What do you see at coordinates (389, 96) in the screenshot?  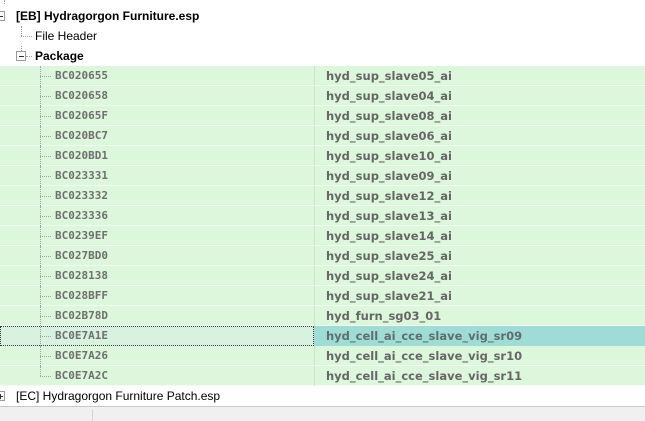 I see `editor-id: hyd_sup_slave04_ai` at bounding box center [389, 96].